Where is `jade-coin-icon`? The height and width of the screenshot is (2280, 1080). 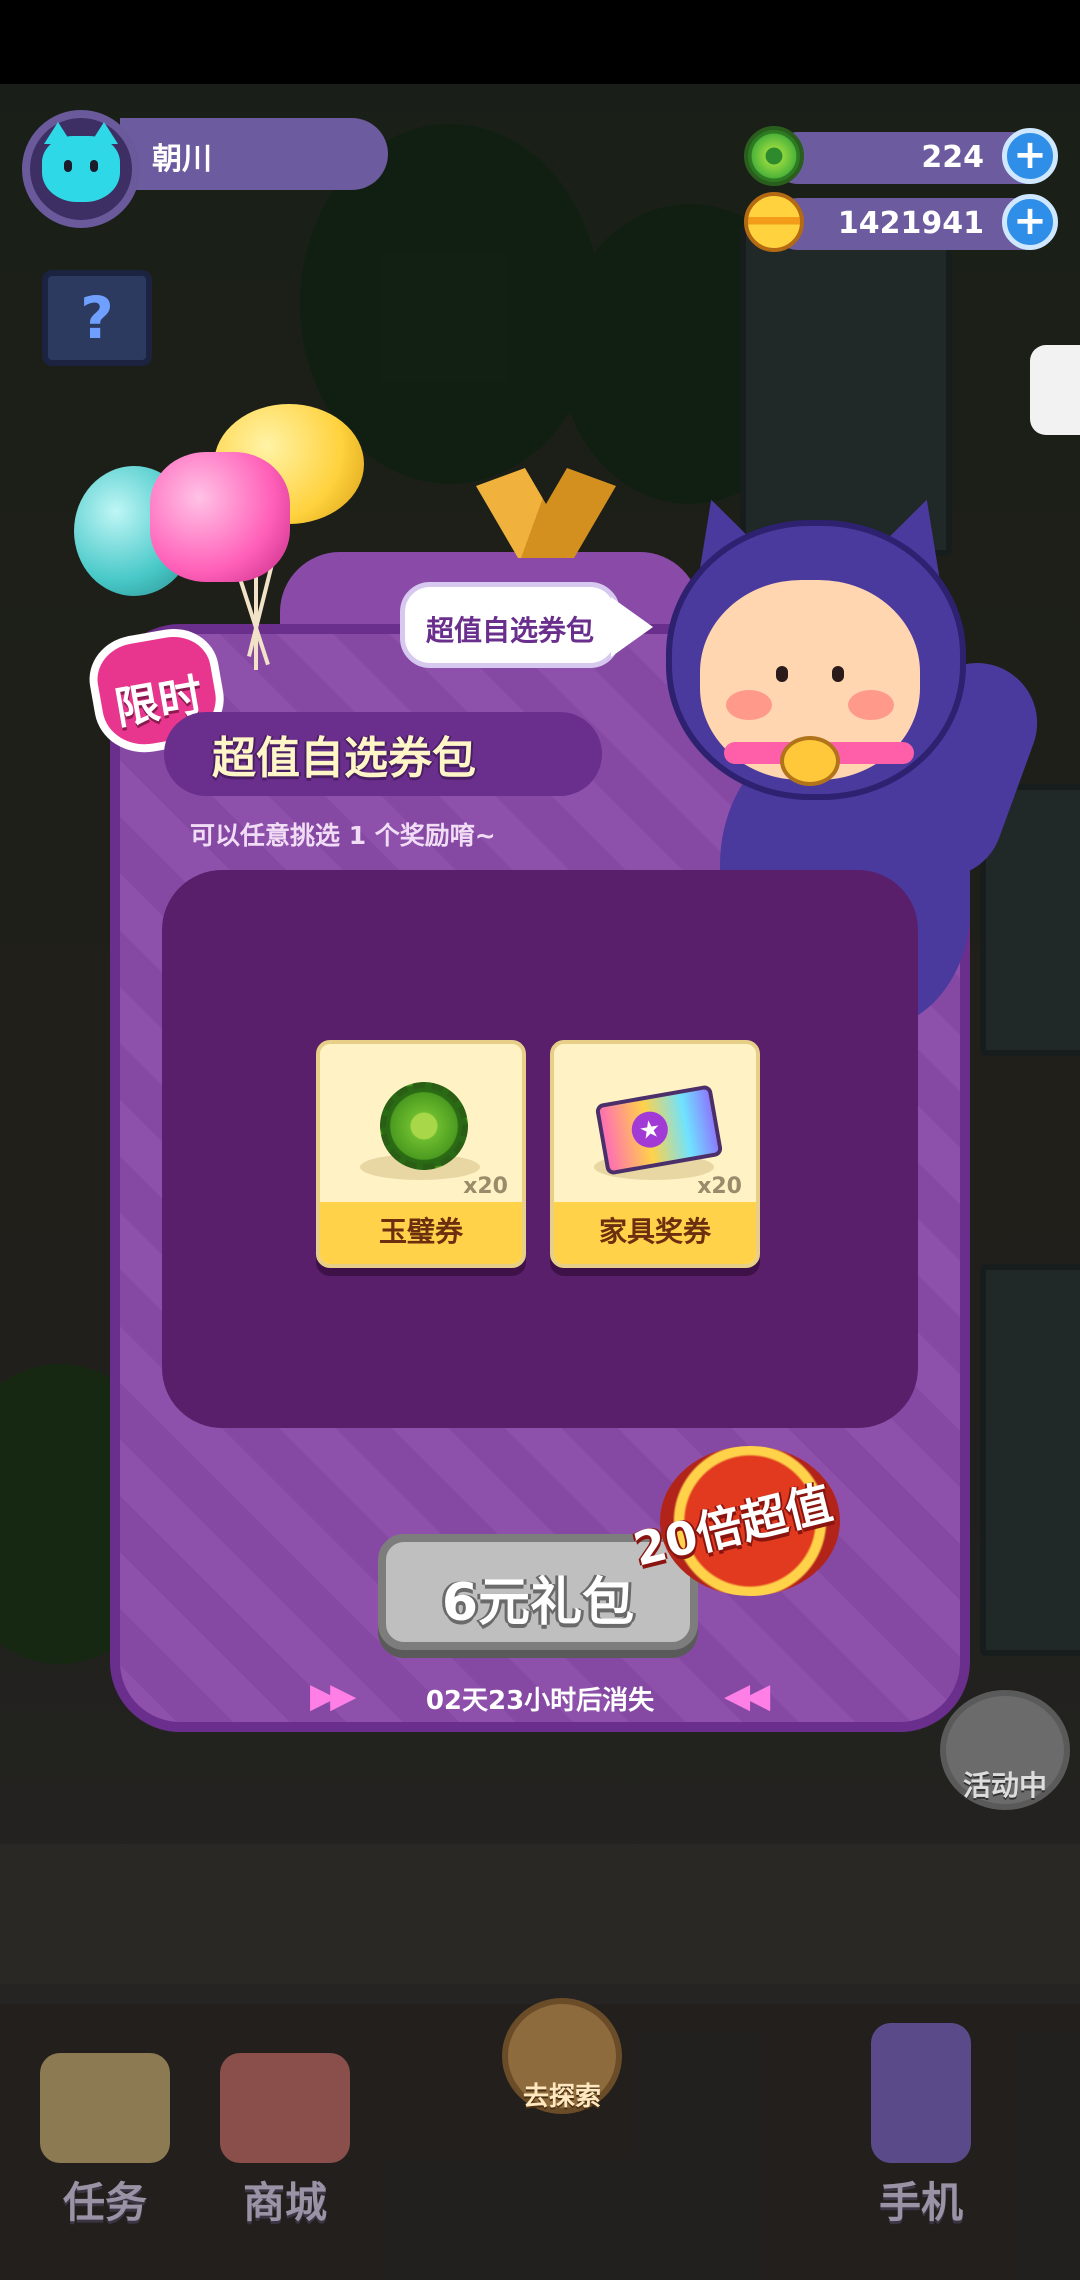
jade-coin-icon is located at coordinates (774, 156).